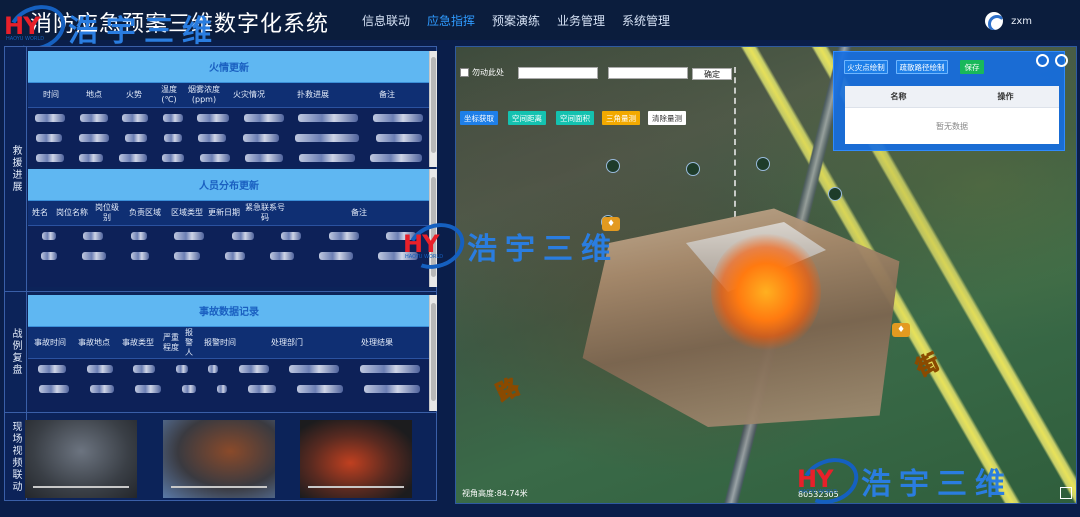 The image size is (1080, 517). Describe the element at coordinates (1061, 60) in the screenshot. I see `globe-icon` at that location.